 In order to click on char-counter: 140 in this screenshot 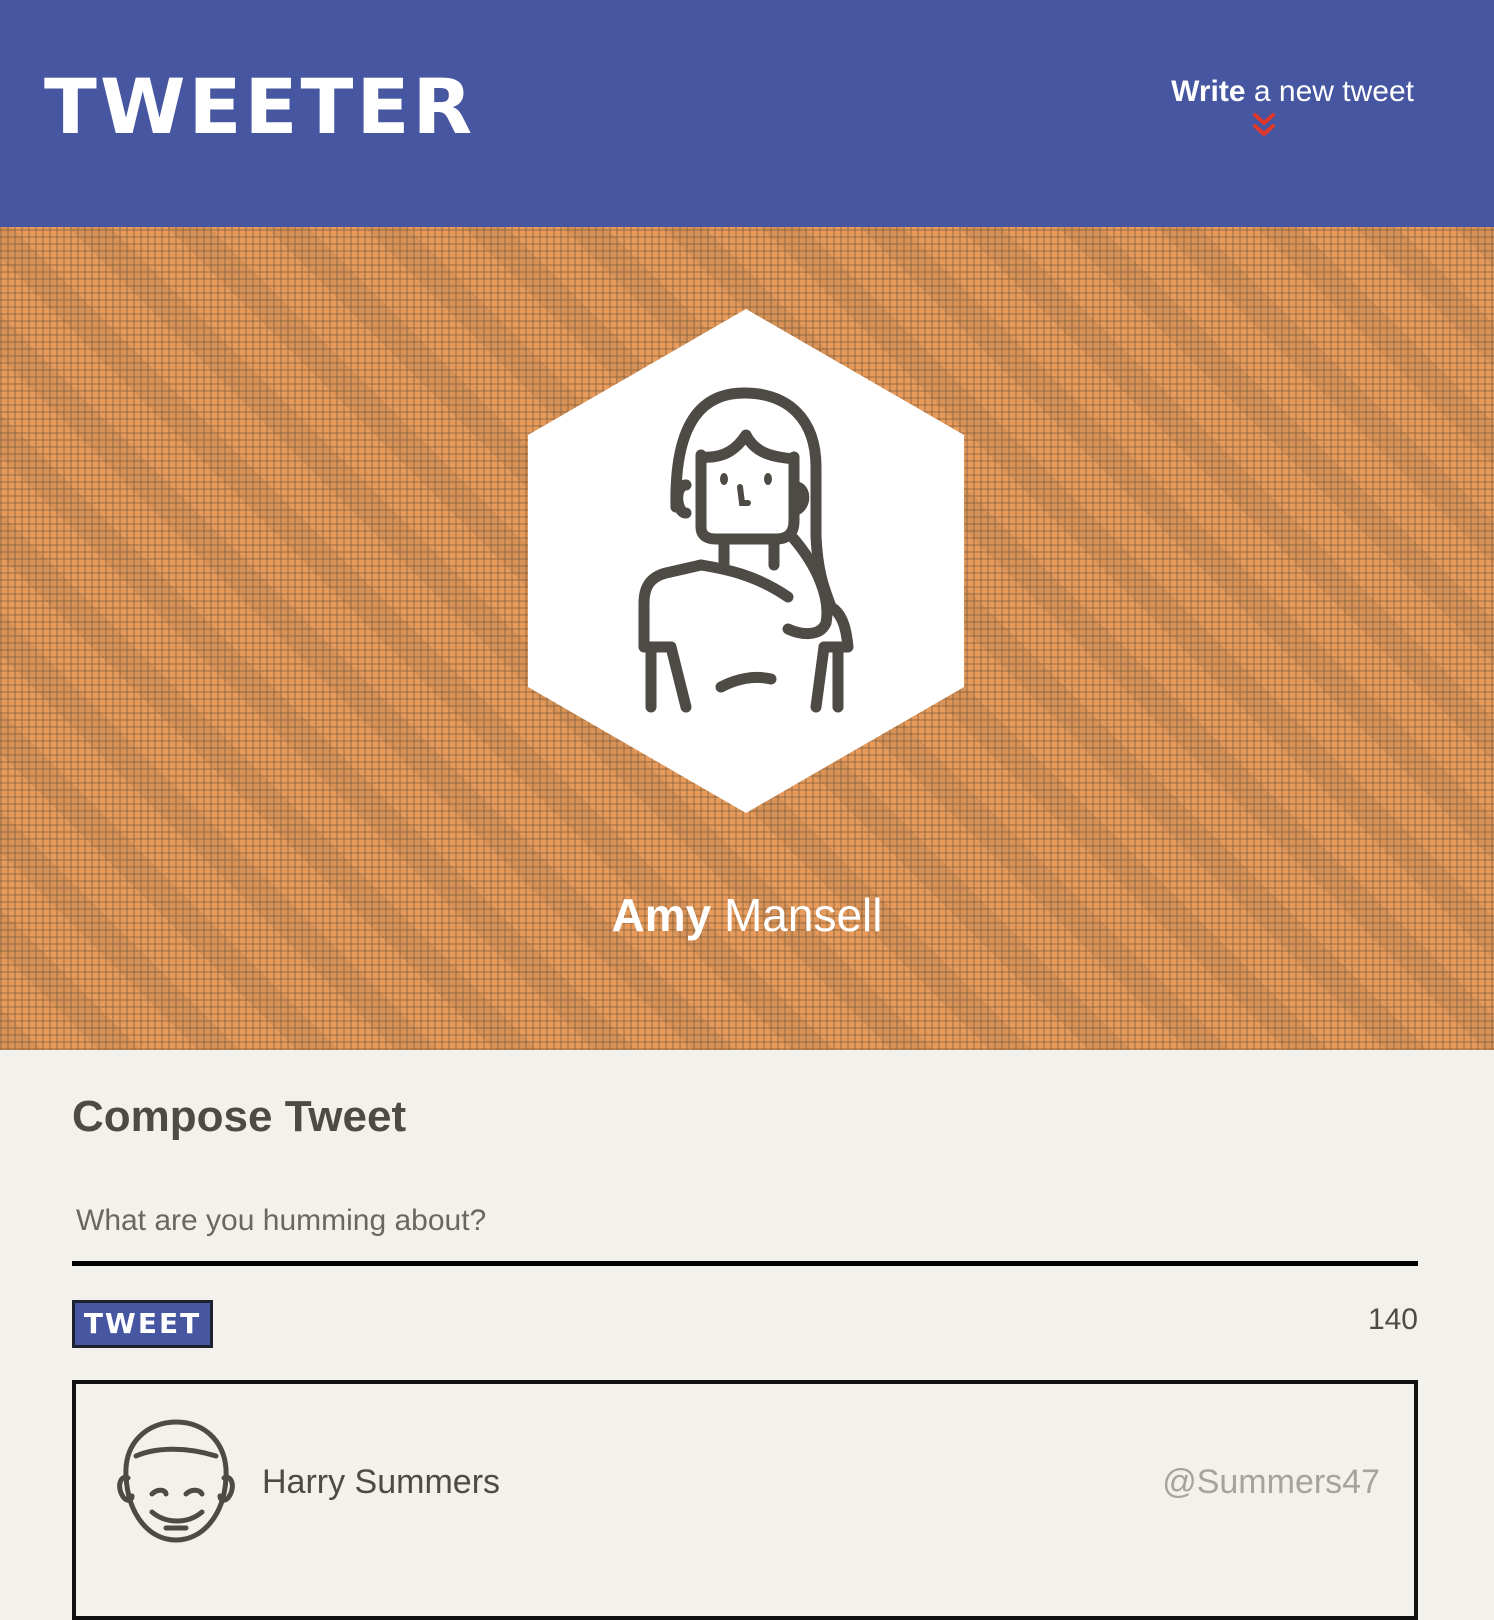, I will do `click(1392, 1319)`.